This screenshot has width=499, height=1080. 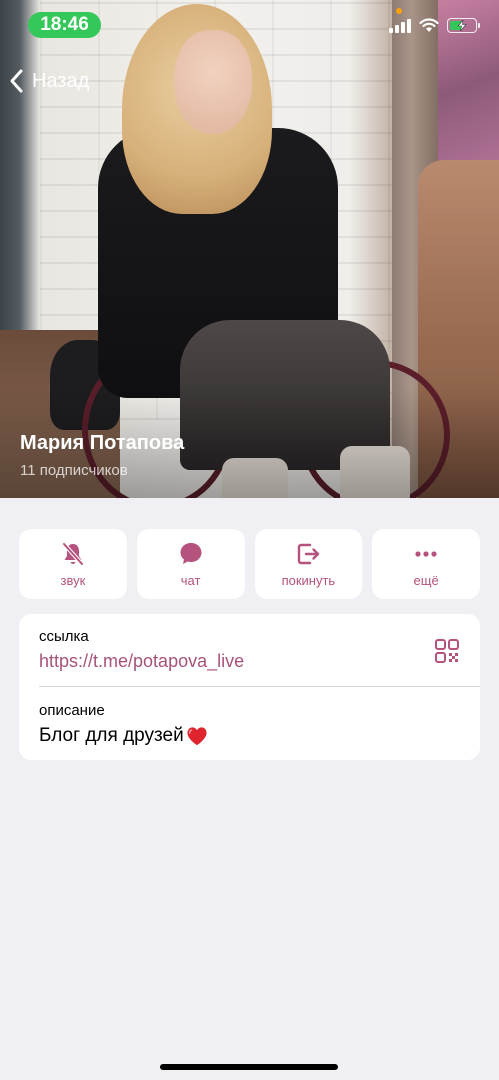 What do you see at coordinates (61, 80) in the screenshot?
I see `back-label: Назад` at bounding box center [61, 80].